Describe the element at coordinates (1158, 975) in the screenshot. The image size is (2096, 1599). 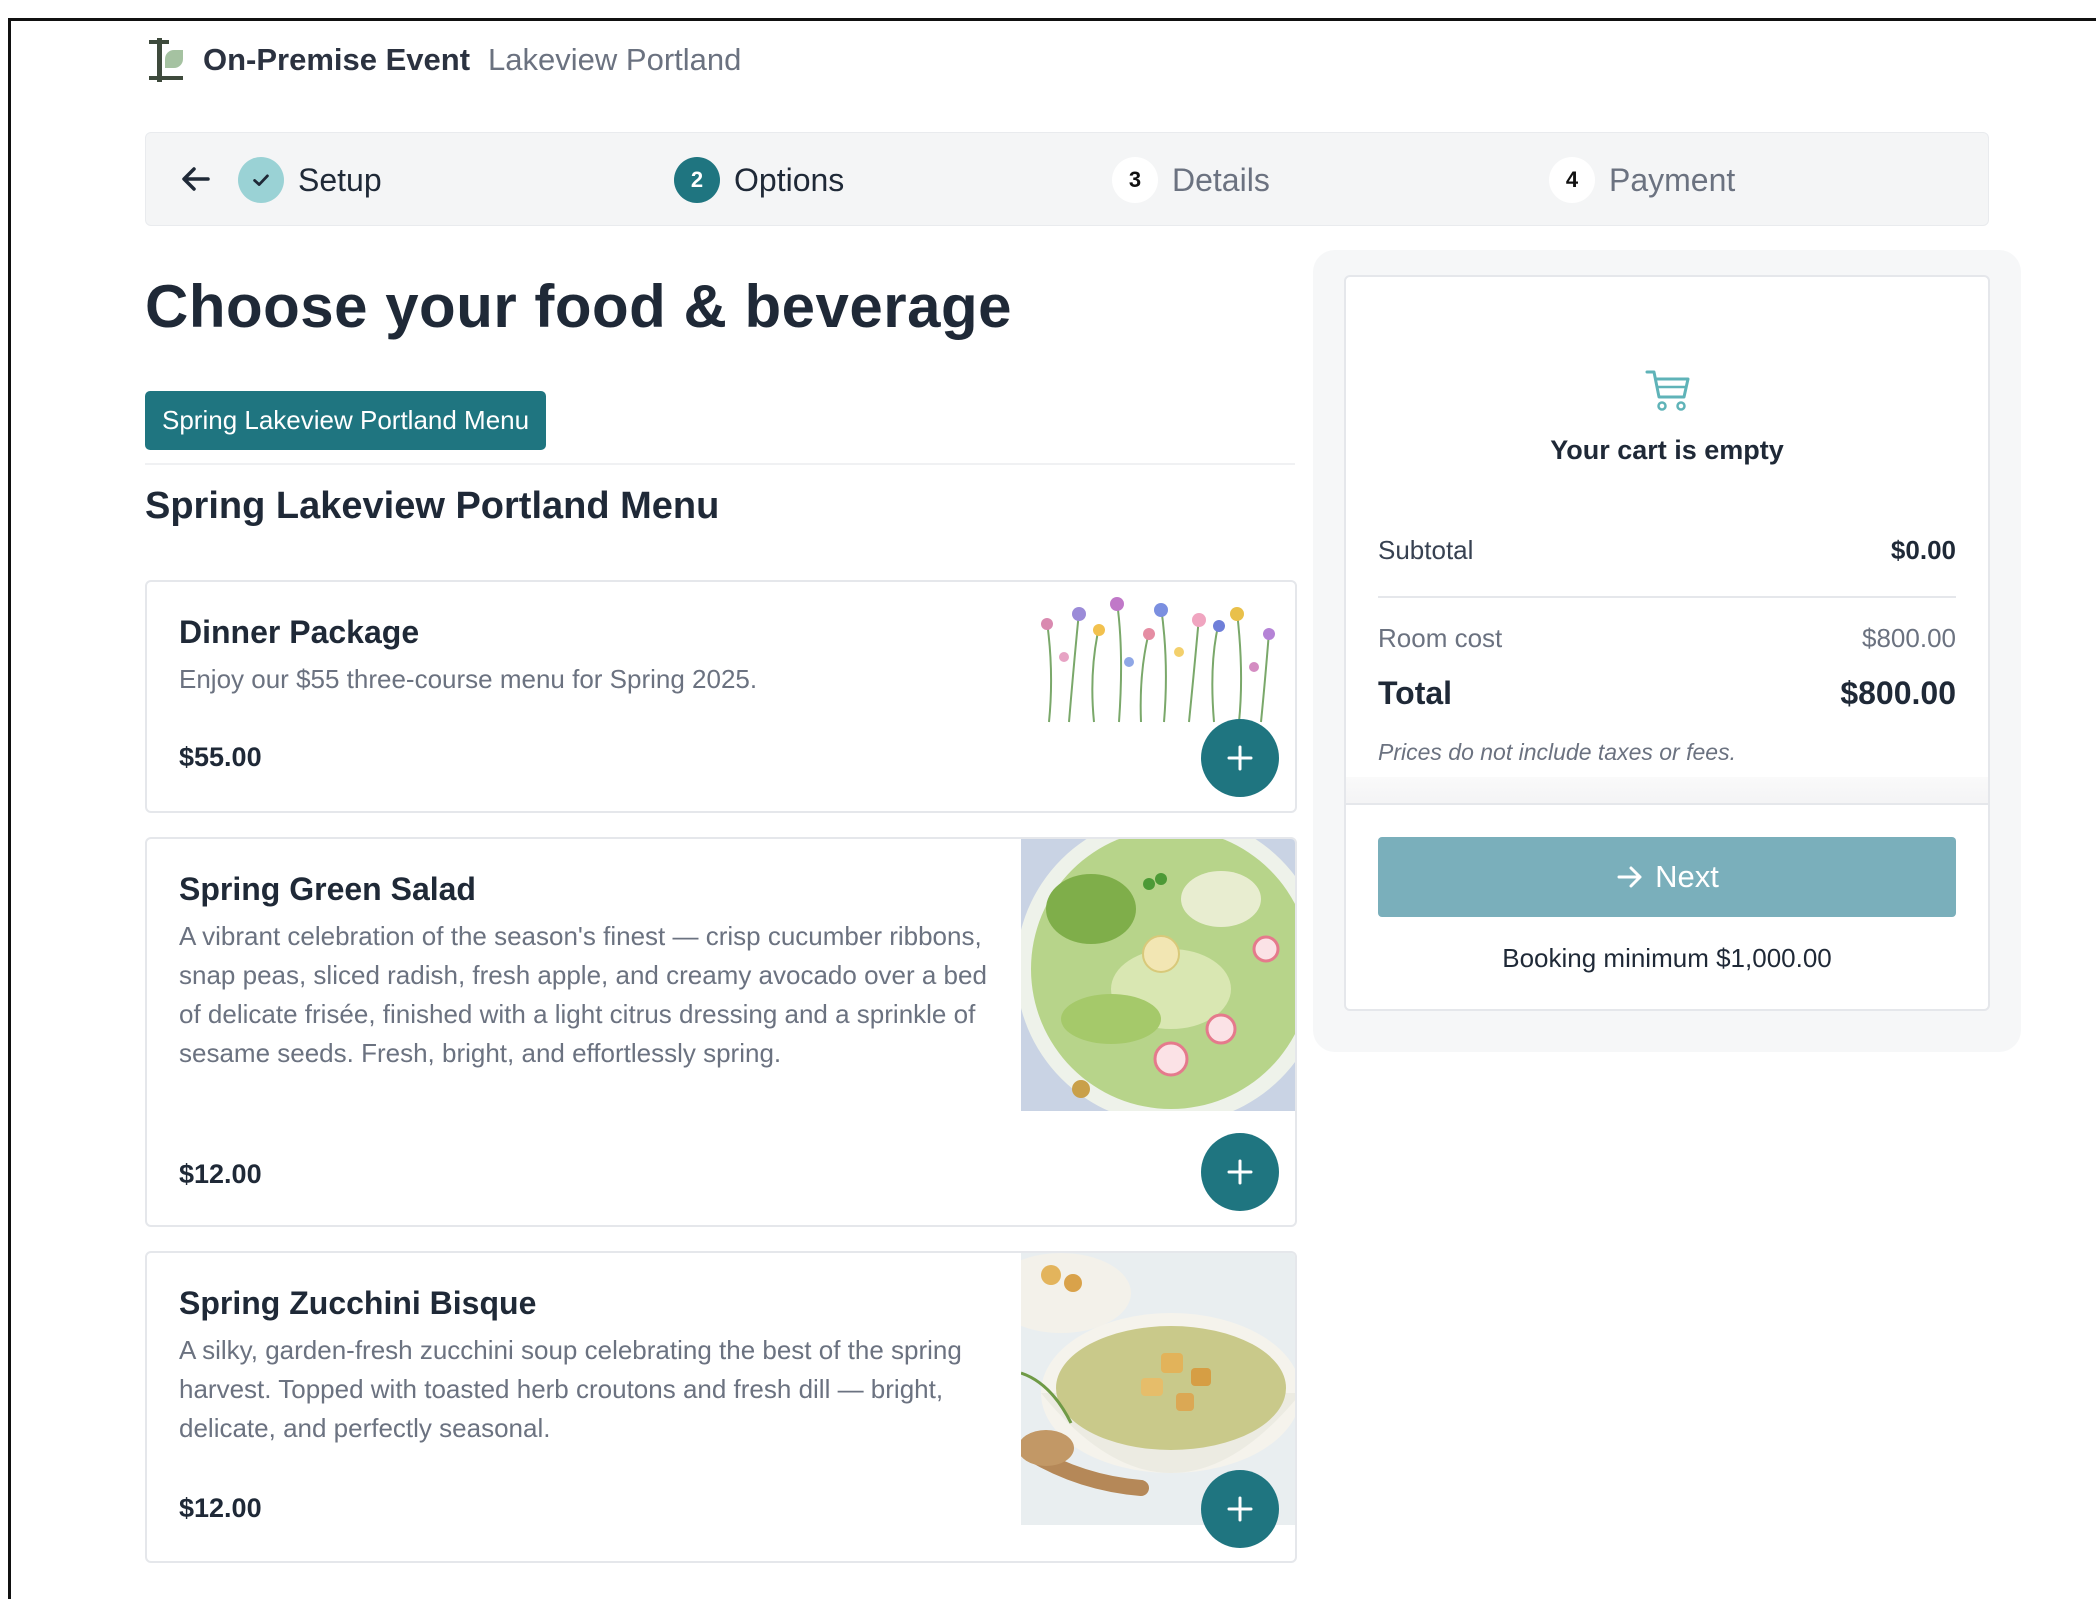
I see `salad-image` at that location.